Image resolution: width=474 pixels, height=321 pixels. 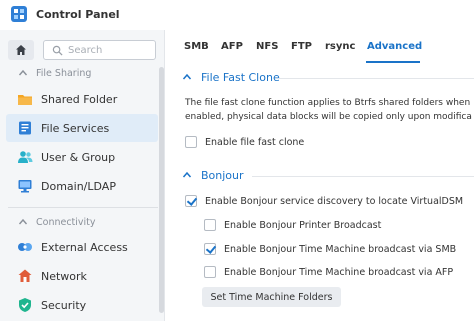 What do you see at coordinates (232, 46) in the screenshot?
I see `tab-afp: AFP` at bounding box center [232, 46].